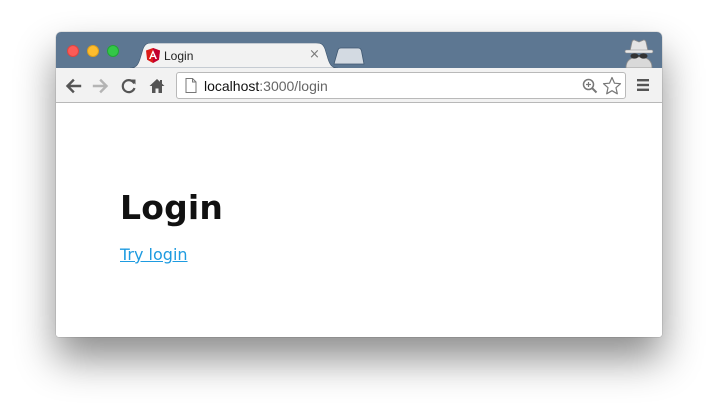 This screenshot has width=718, height=417. Describe the element at coordinates (101, 86) in the screenshot. I see `forward-arrow-icon` at that location.